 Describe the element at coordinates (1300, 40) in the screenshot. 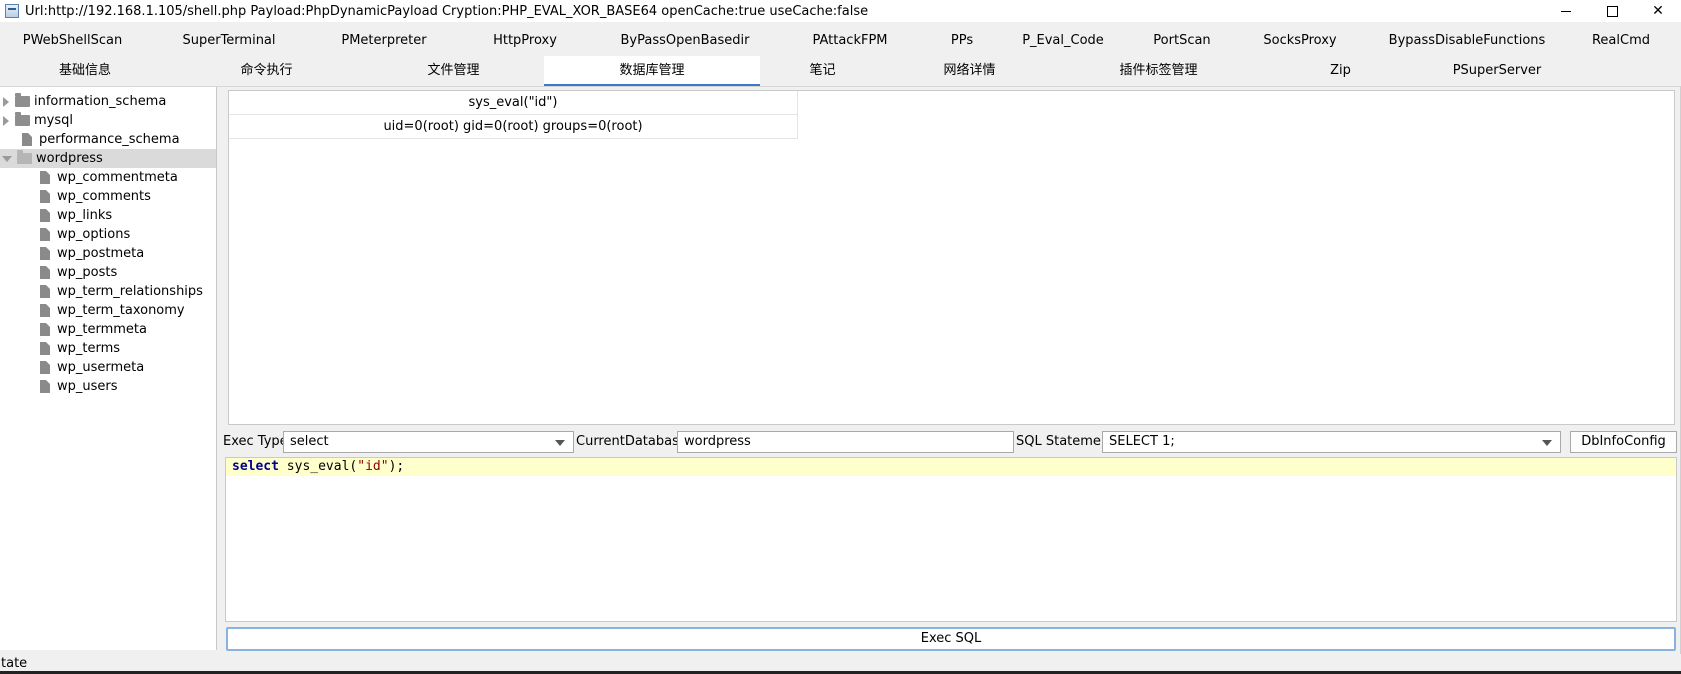

I see `tab-socksproxy: SocksProxy` at that location.